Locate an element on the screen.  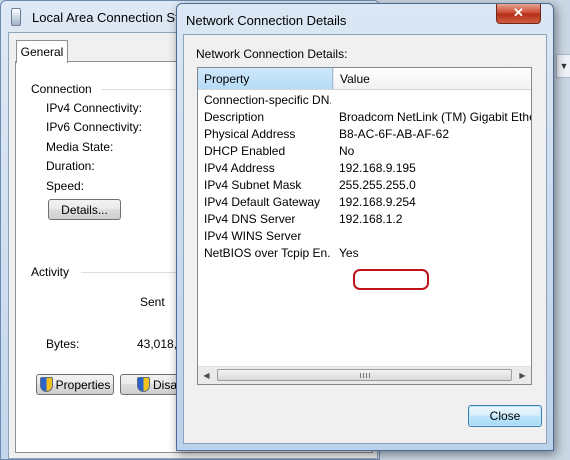
row-value: B8-AC-6F-AB-AF-62 is located at coordinates (394, 134).